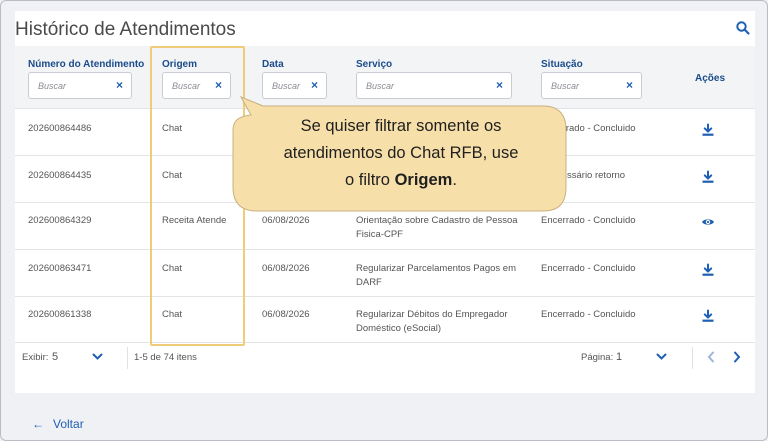 The width and height of the screenshot is (768, 441). What do you see at coordinates (194, 220) in the screenshot?
I see `cell-origem: Receita Atende` at bounding box center [194, 220].